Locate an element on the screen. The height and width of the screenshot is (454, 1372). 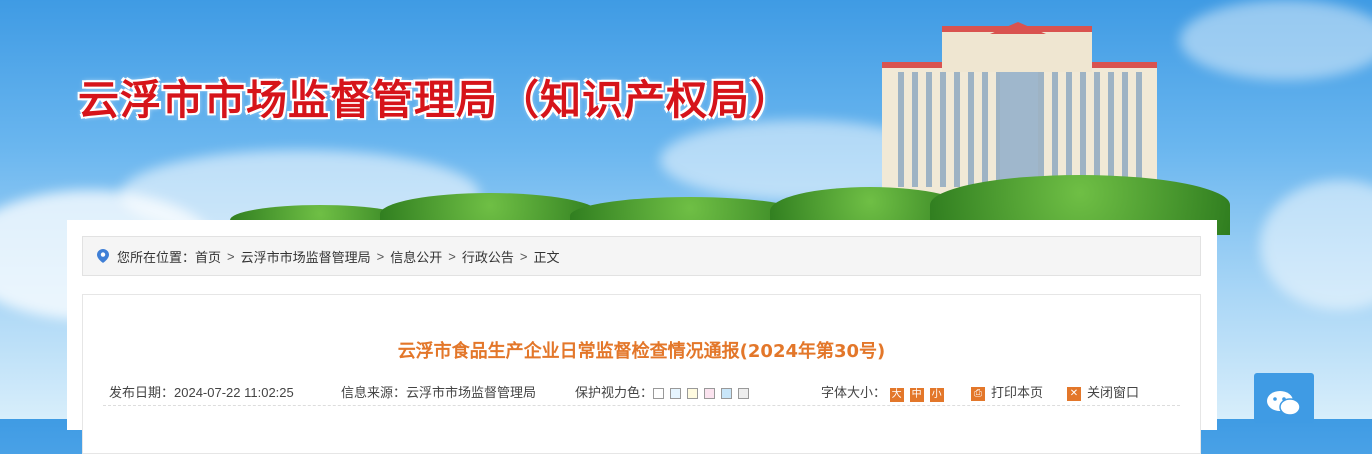
info-source: 信息来源：云浮市市场监督管理局 is located at coordinates (439, 392).